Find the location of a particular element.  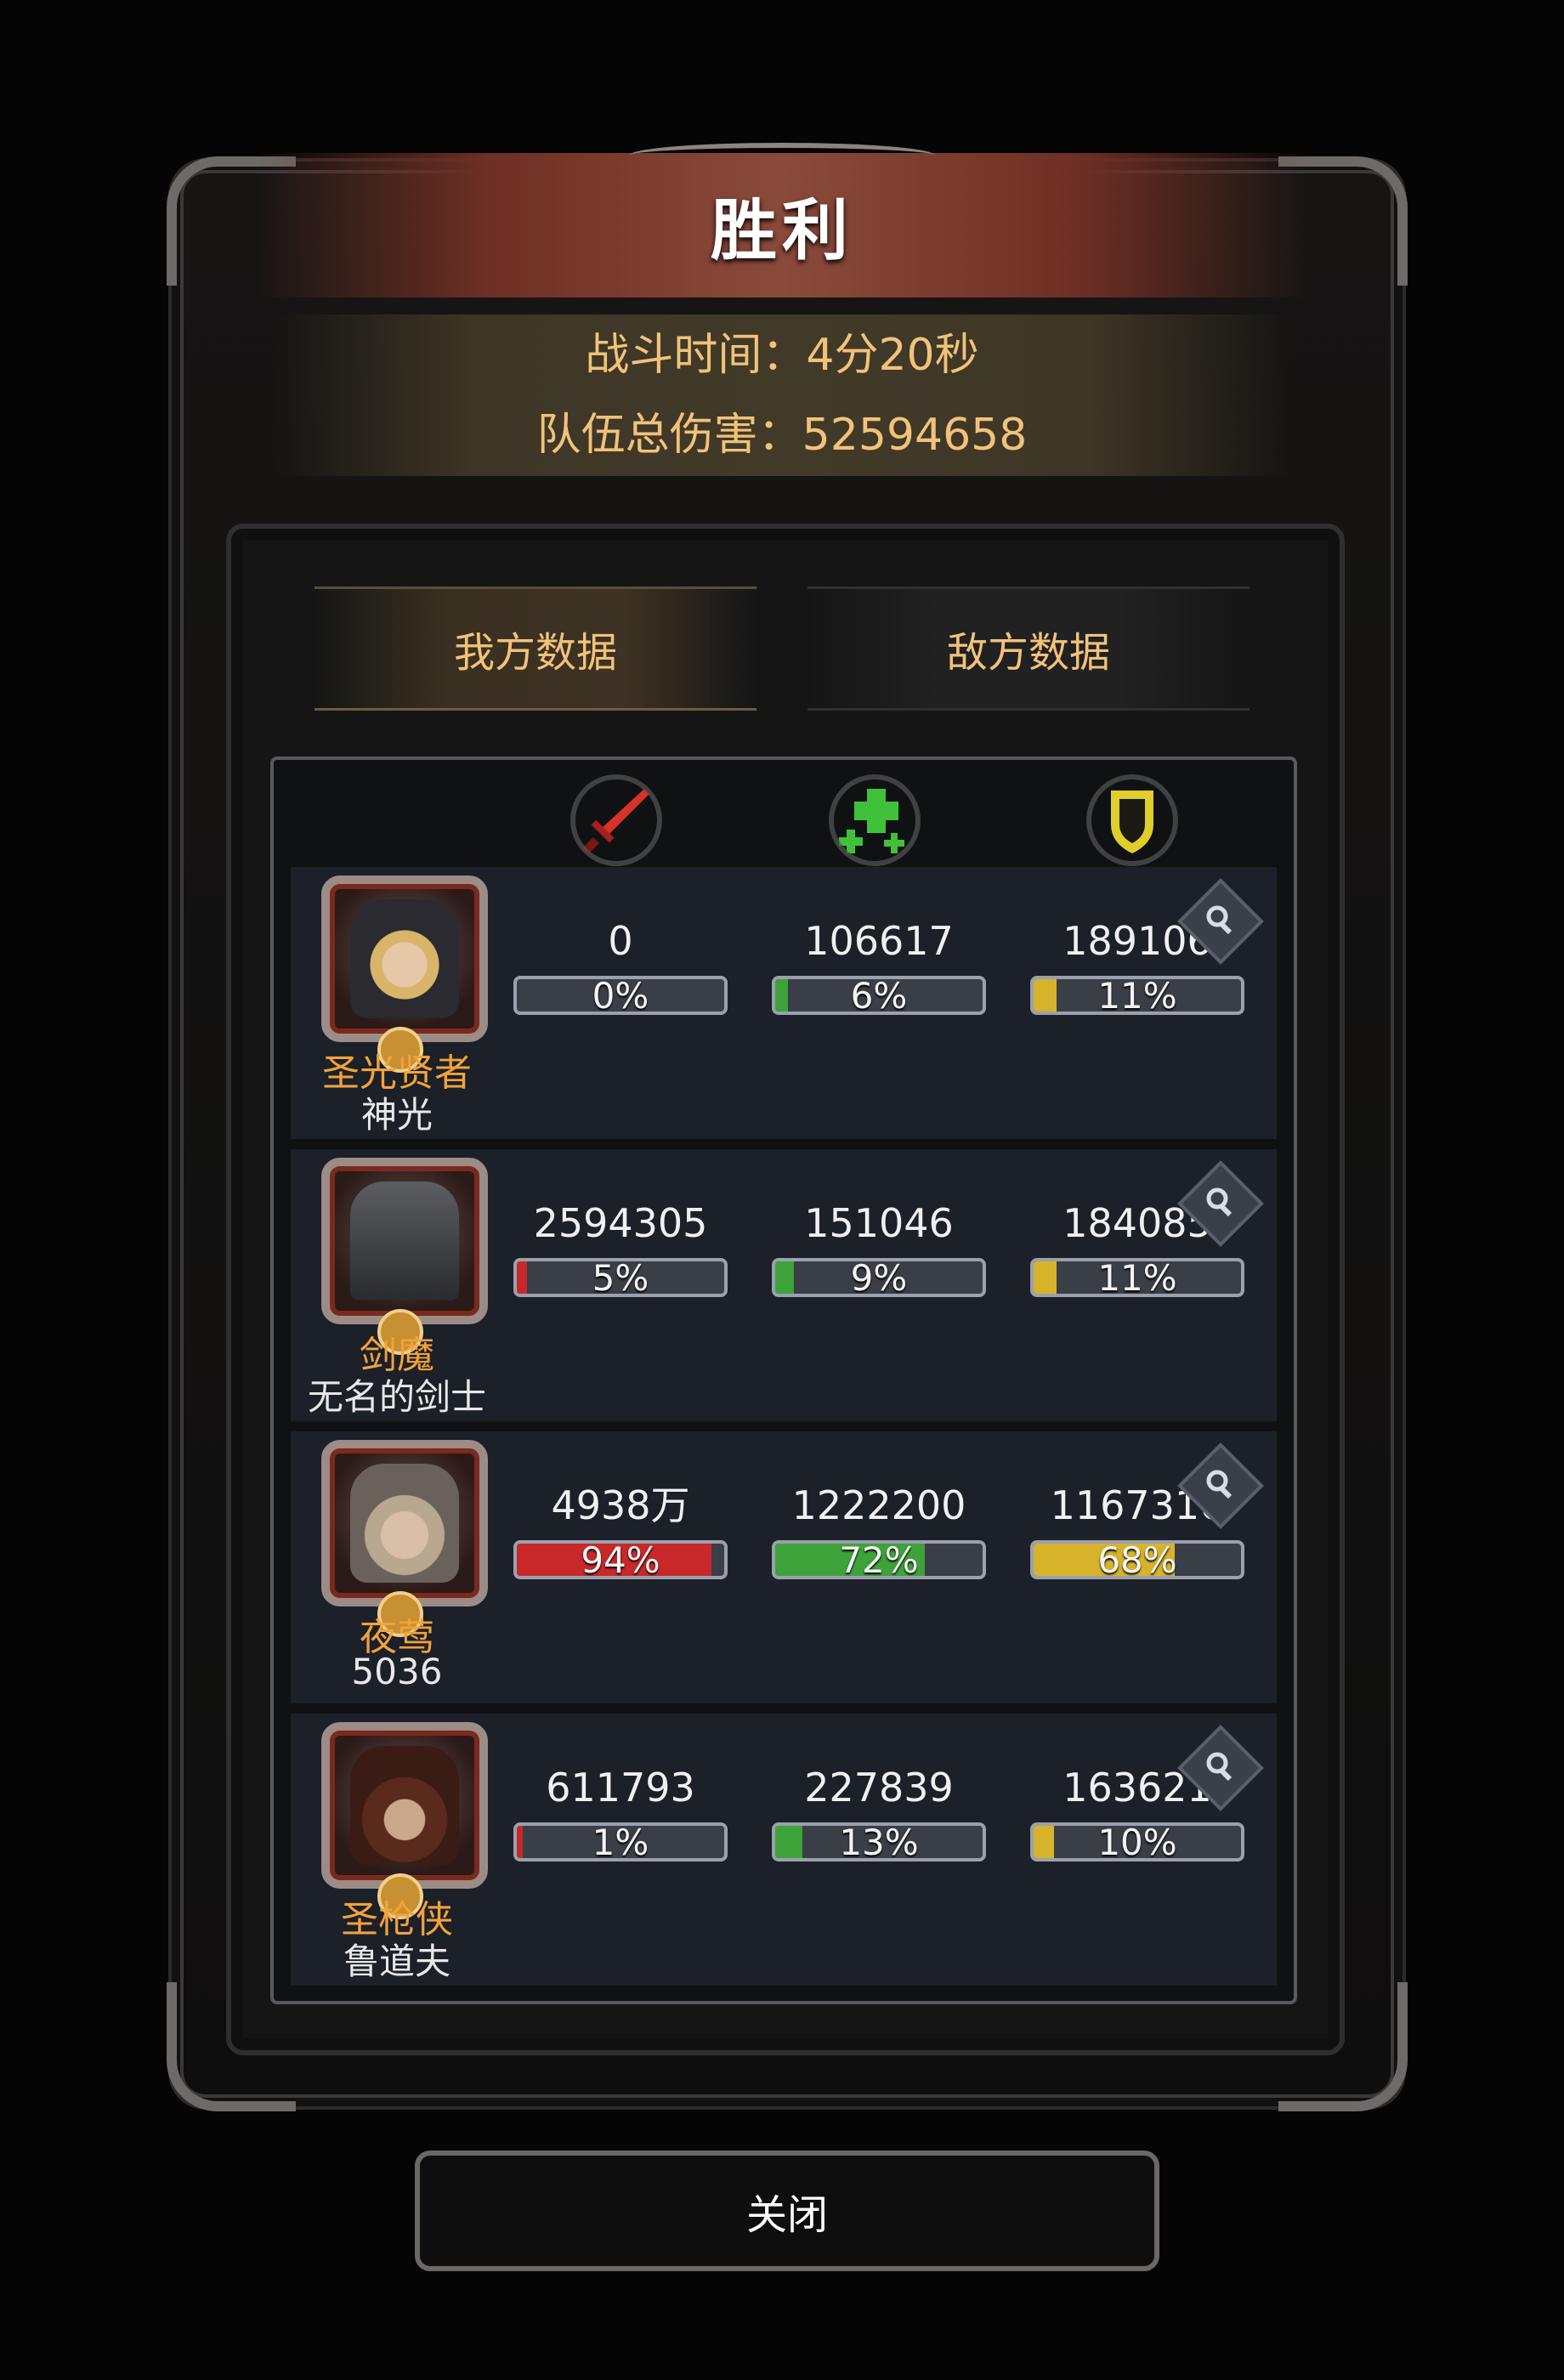

tank-percent: 68% is located at coordinates (1137, 1559).